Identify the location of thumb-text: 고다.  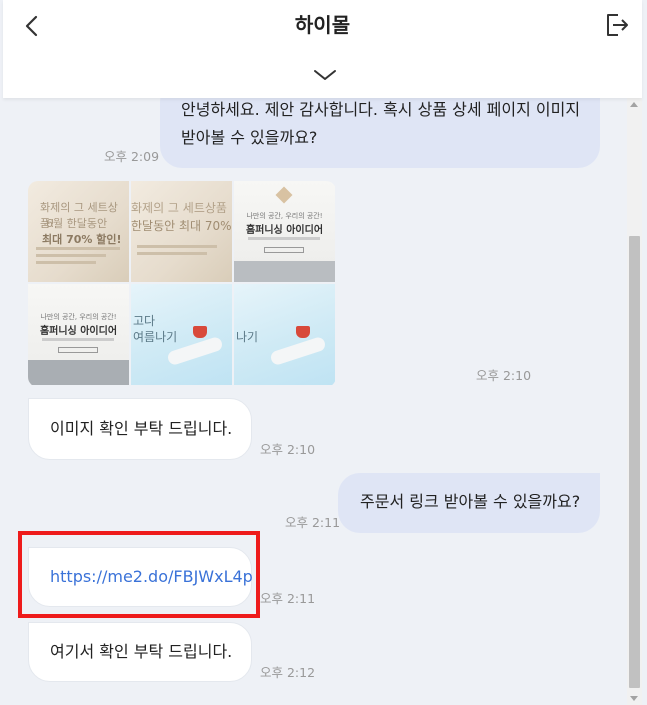
(144, 321).